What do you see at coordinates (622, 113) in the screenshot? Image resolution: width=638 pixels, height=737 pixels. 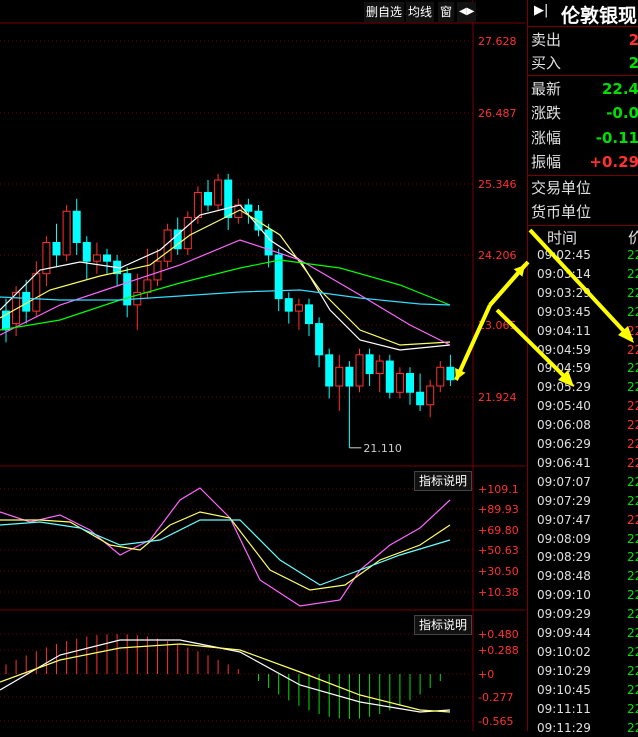 I see `change-value: -0.0` at bounding box center [622, 113].